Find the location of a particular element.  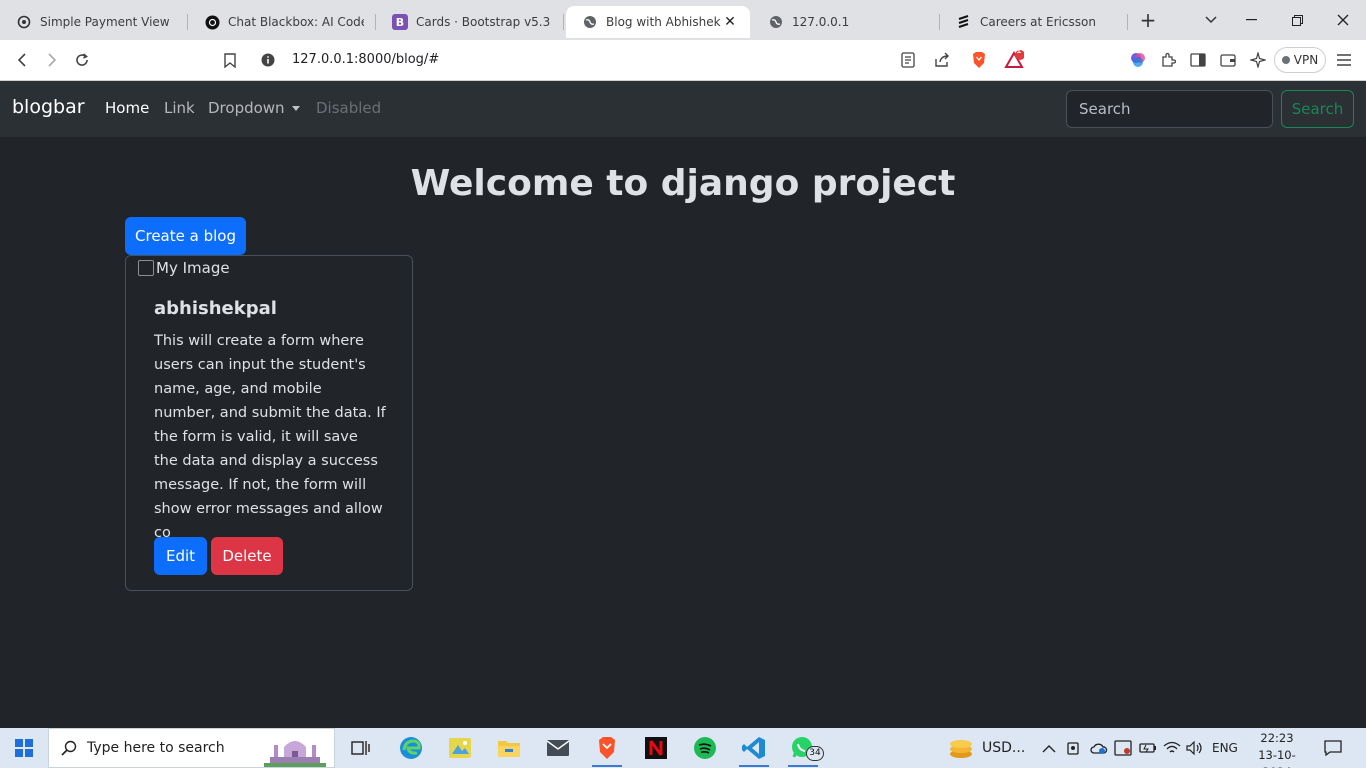

onedrive-icon is located at coordinates (1099, 748).